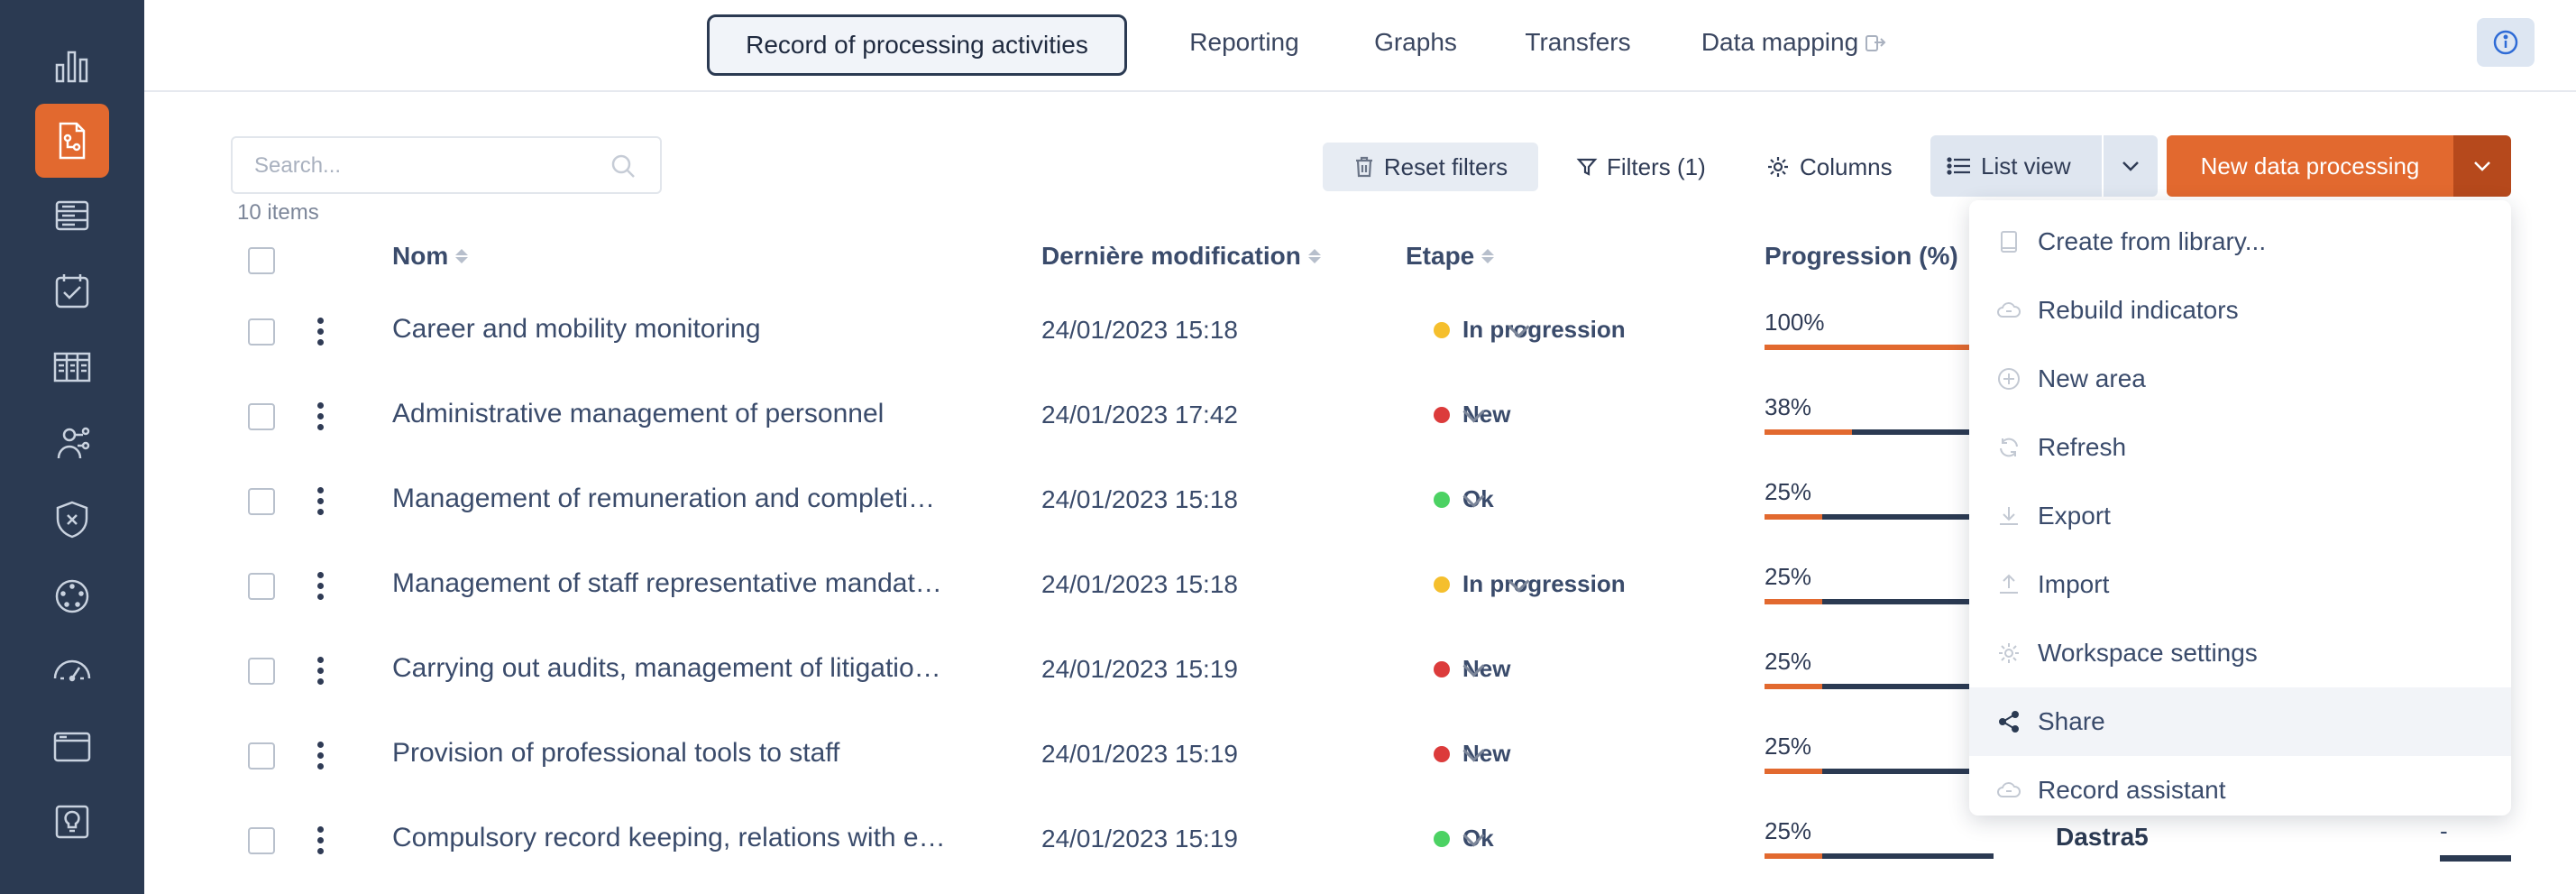 The height and width of the screenshot is (894, 2576). What do you see at coordinates (72, 216) in the screenshot?
I see `sidebar-item-data` at bounding box center [72, 216].